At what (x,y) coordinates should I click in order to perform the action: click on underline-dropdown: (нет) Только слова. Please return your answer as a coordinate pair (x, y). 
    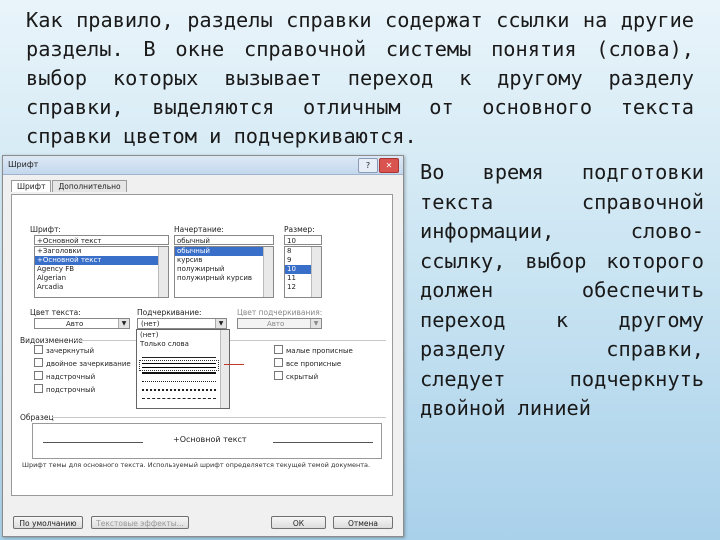
    Looking at the image, I should click on (183, 369).